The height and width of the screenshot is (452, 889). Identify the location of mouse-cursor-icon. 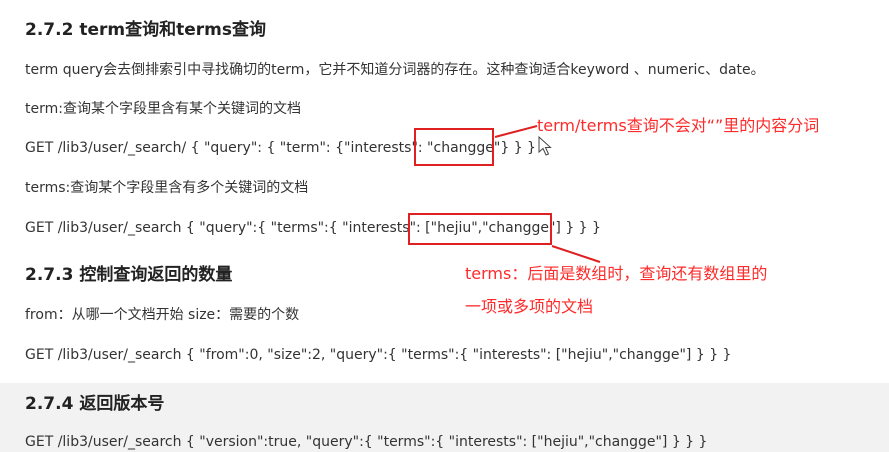
(545, 146).